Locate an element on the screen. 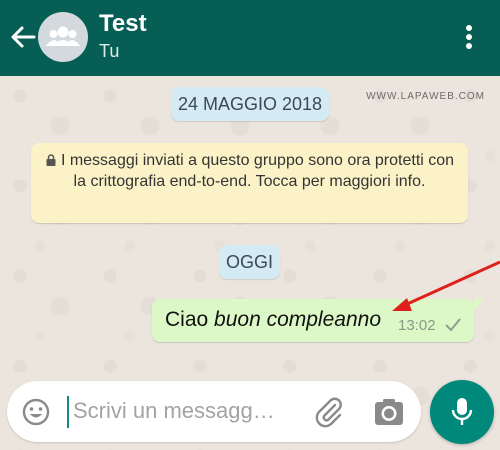  arrow-left-icon is located at coordinates (23, 37).